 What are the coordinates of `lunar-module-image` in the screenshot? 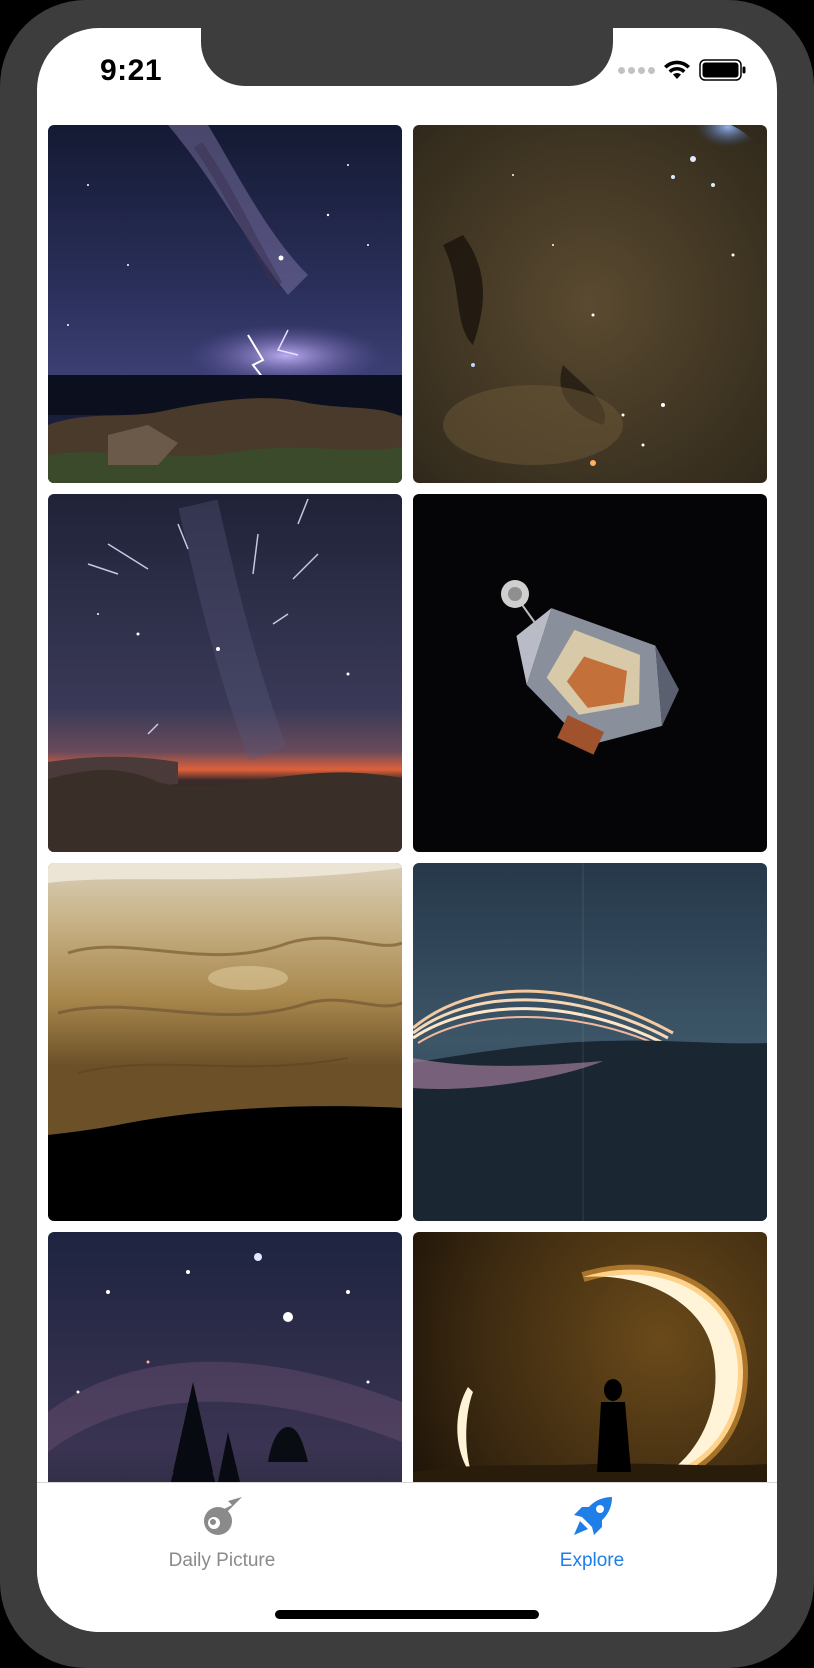 It's located at (590, 673).